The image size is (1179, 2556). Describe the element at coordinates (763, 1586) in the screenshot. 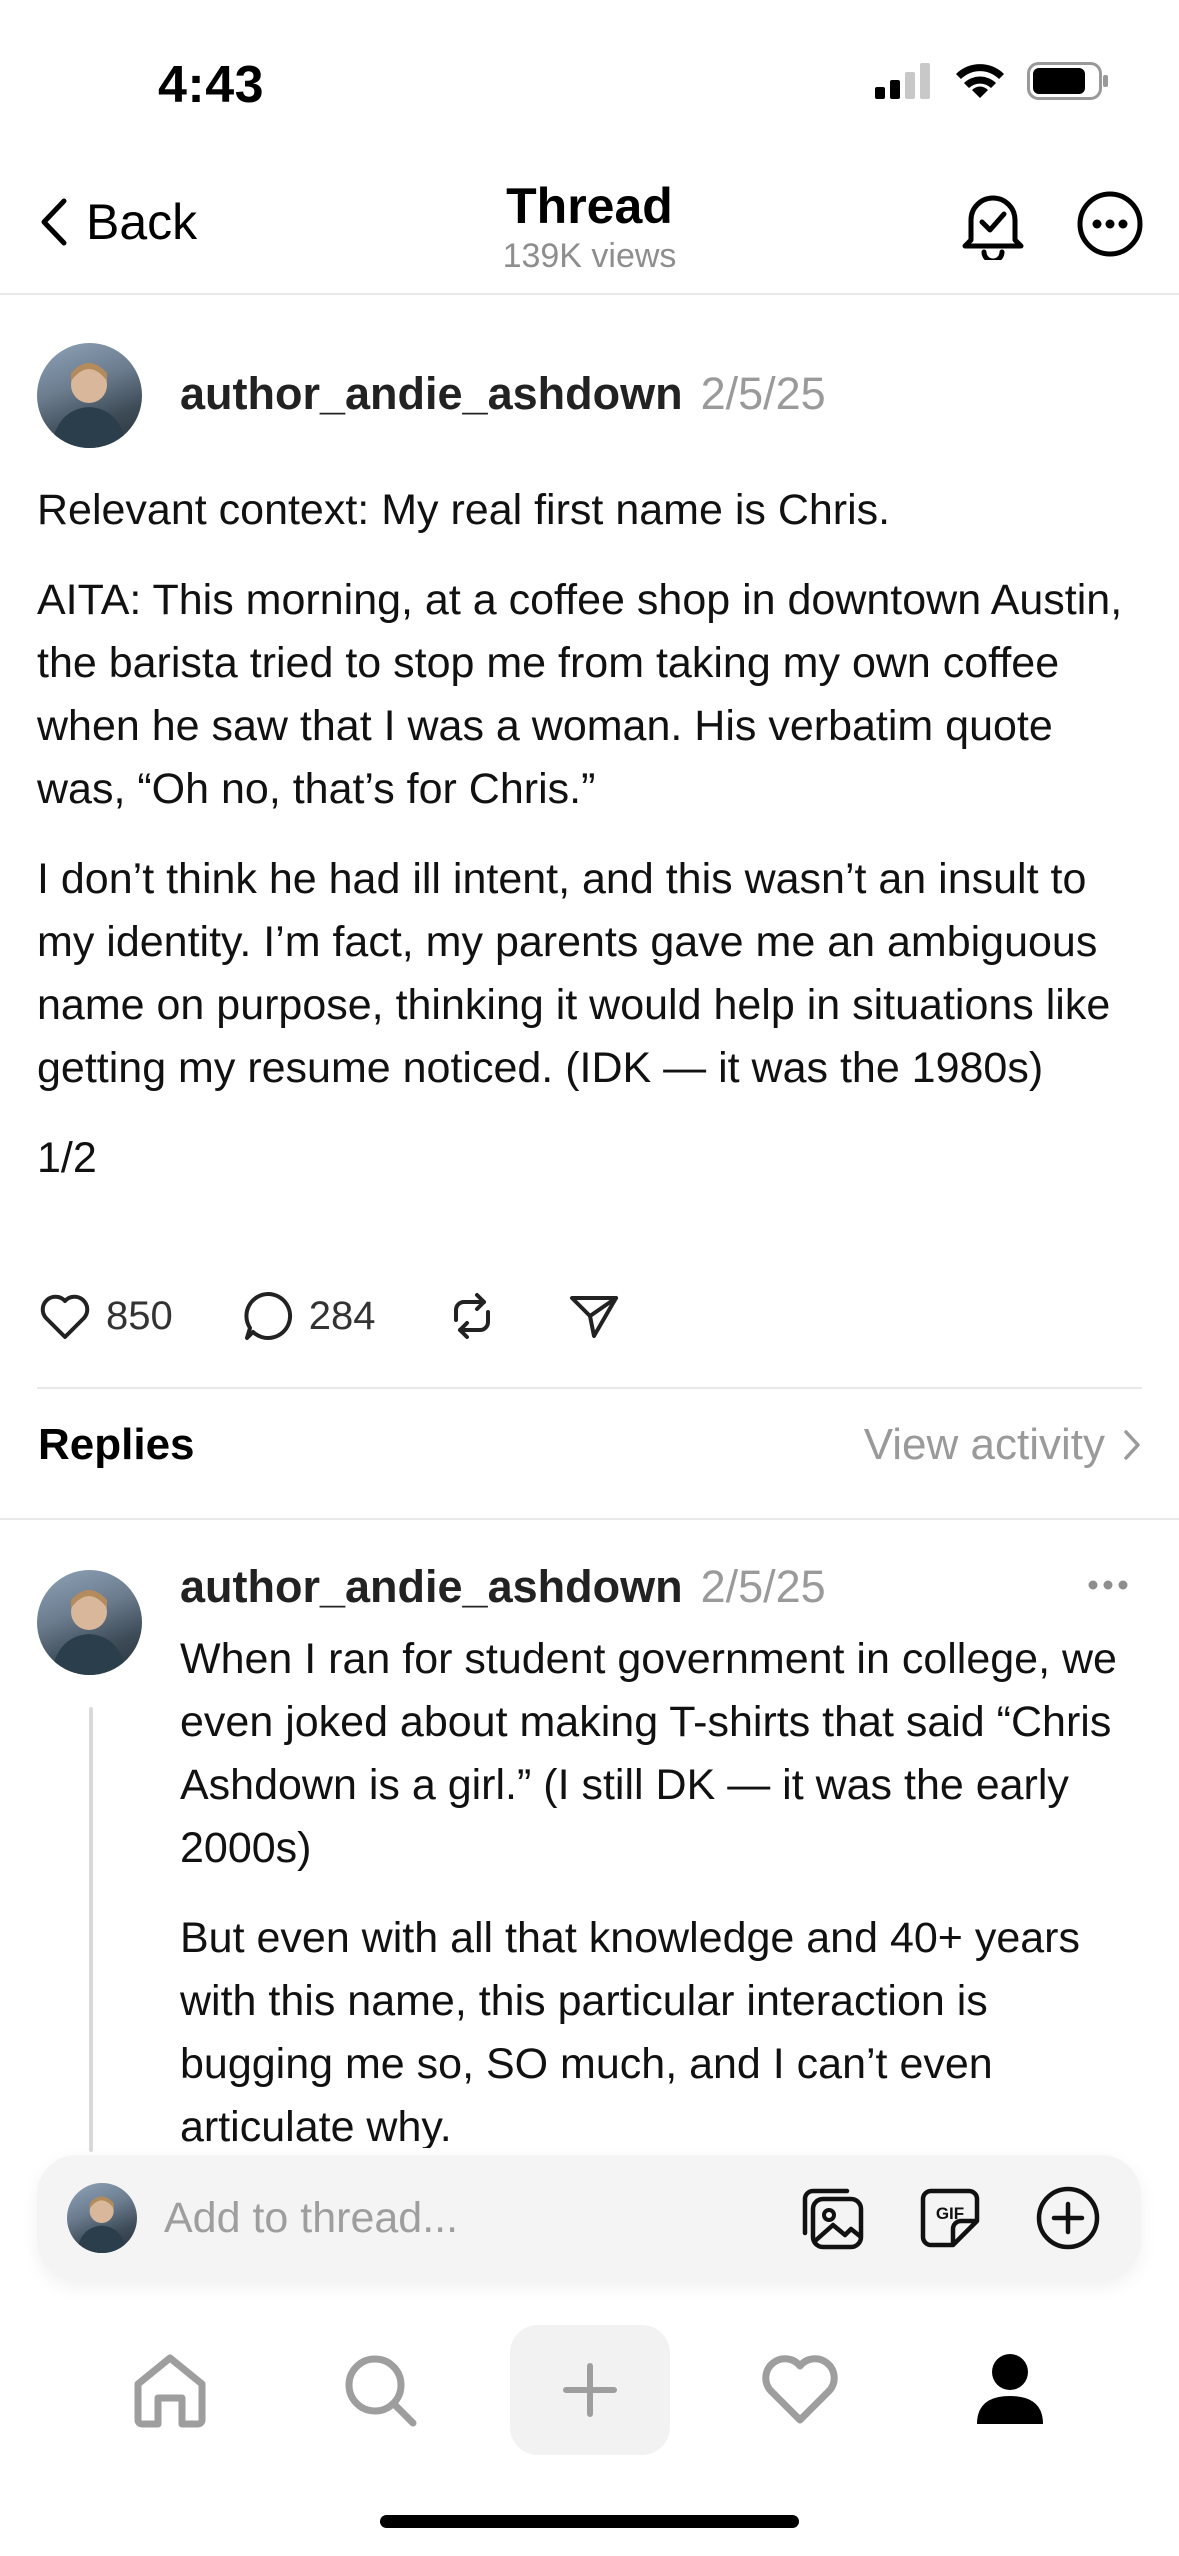

I see `reply-date: 2/5/25` at that location.